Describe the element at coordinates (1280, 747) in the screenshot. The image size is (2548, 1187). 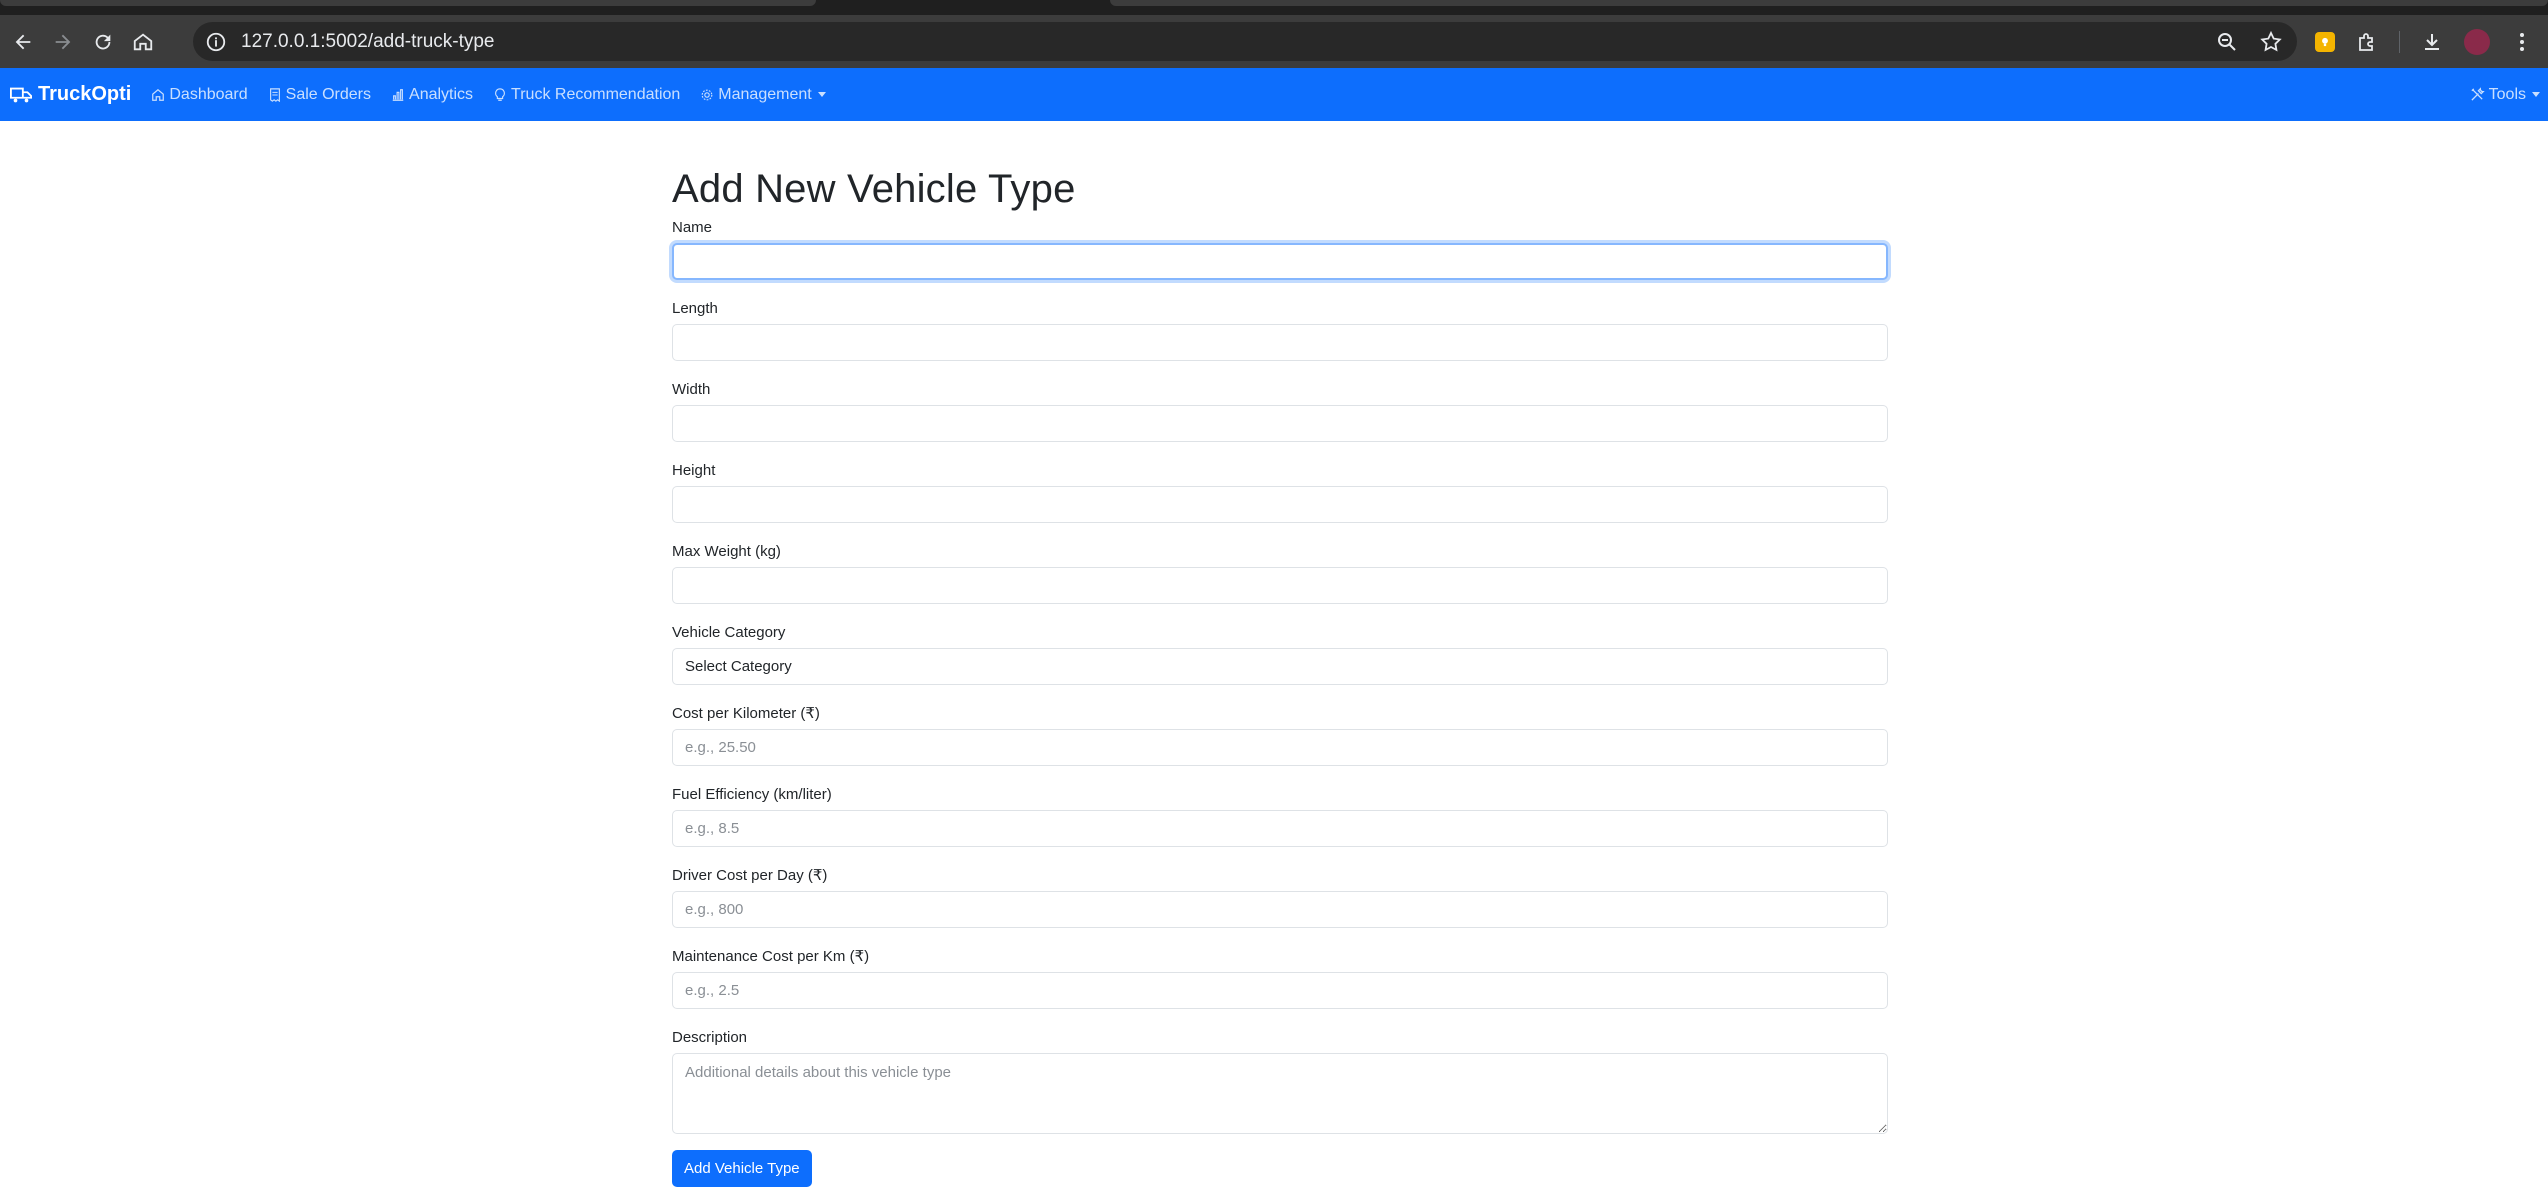
I see `cost-per-km-input` at that location.